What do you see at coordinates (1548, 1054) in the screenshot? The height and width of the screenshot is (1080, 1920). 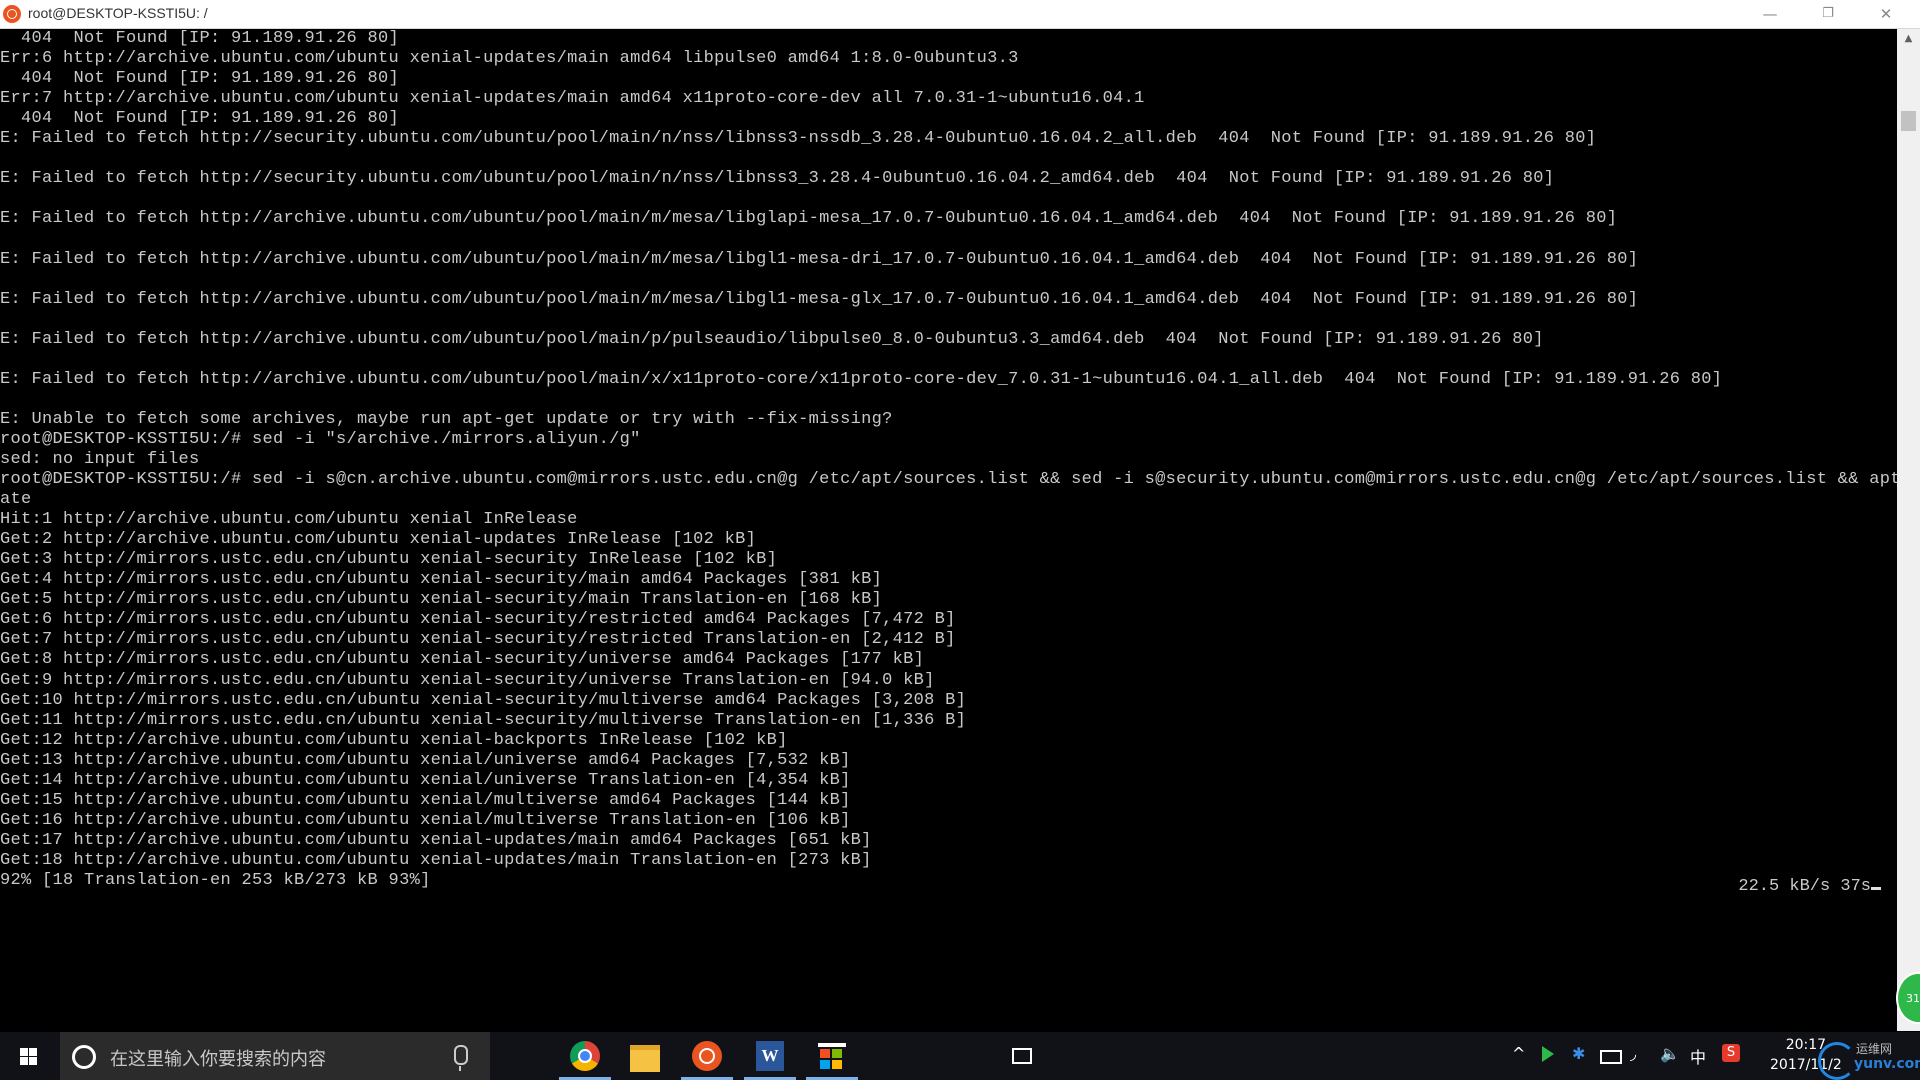 I see `play-icon` at bounding box center [1548, 1054].